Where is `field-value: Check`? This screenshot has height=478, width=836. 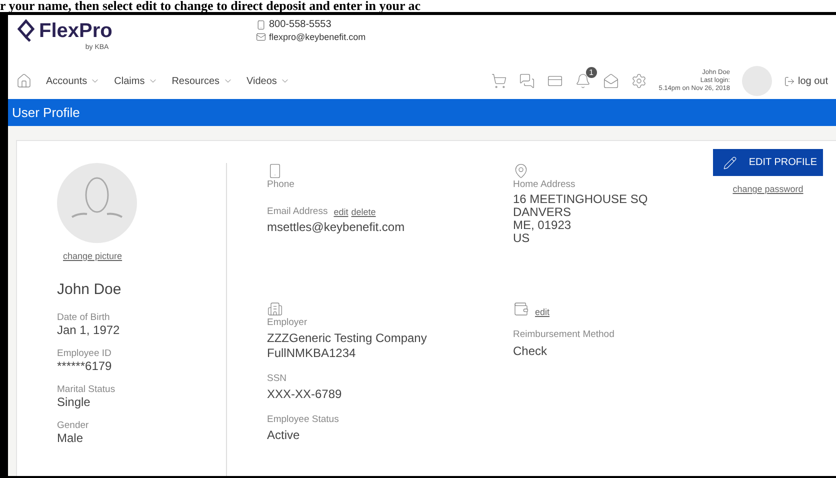 field-value: Check is located at coordinates (530, 351).